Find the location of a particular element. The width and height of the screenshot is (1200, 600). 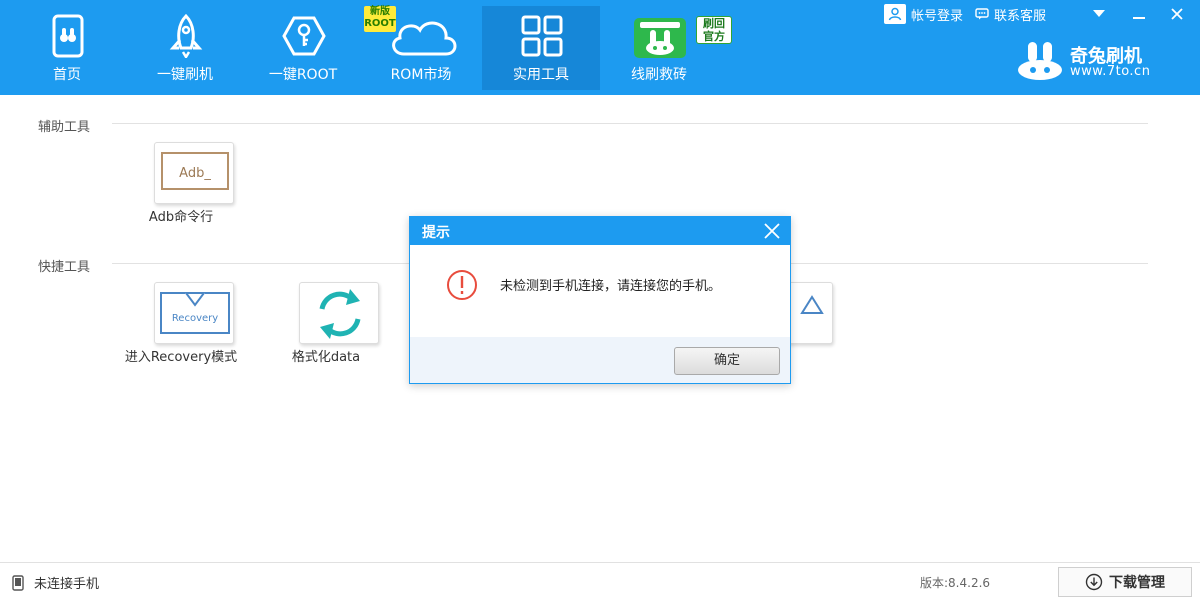

ok-button: 确定 is located at coordinates (727, 361).